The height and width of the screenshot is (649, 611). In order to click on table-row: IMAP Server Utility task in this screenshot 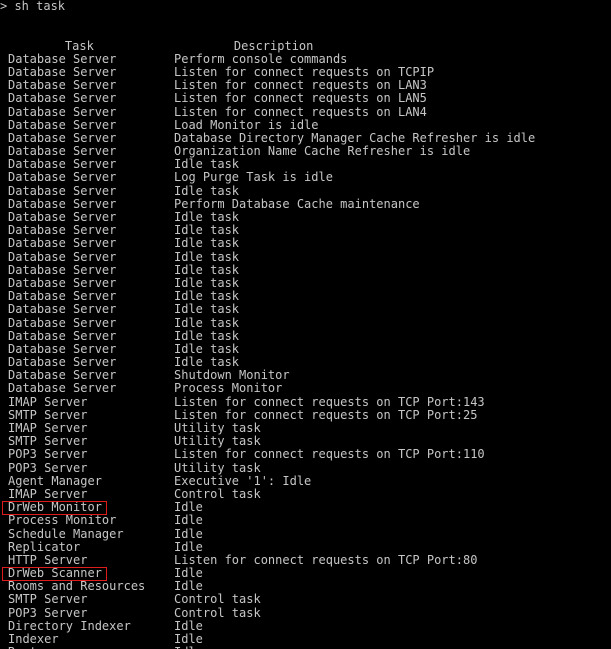, I will do `click(305, 428)`.